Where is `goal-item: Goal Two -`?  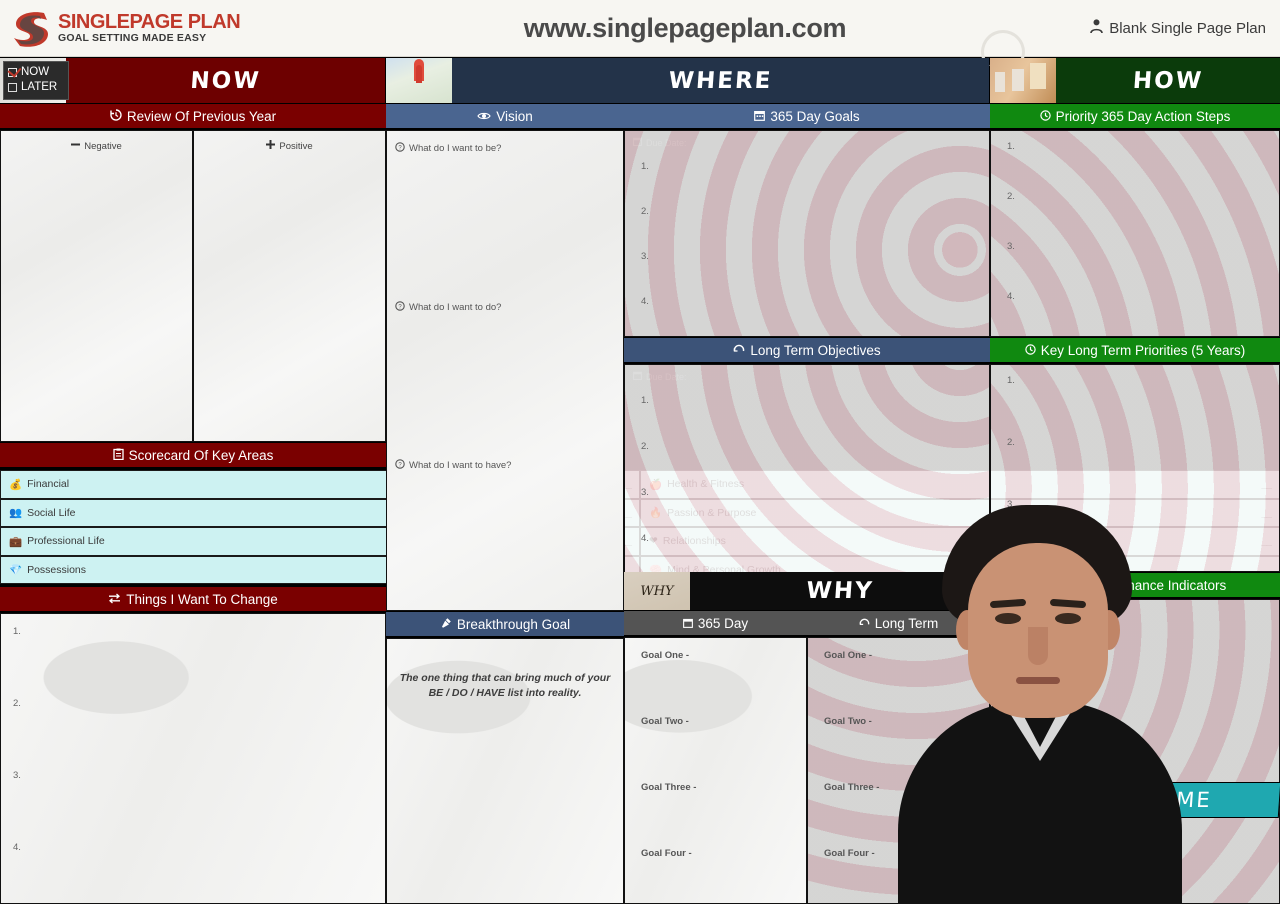
goal-item: Goal Two - is located at coordinates (723, 749).